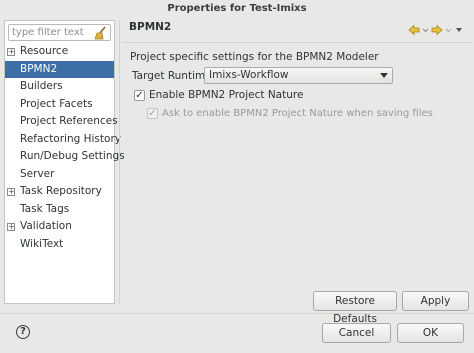 Image resolution: width=474 pixels, height=353 pixels. I want to click on page-title: BPMN2, so click(150, 27).